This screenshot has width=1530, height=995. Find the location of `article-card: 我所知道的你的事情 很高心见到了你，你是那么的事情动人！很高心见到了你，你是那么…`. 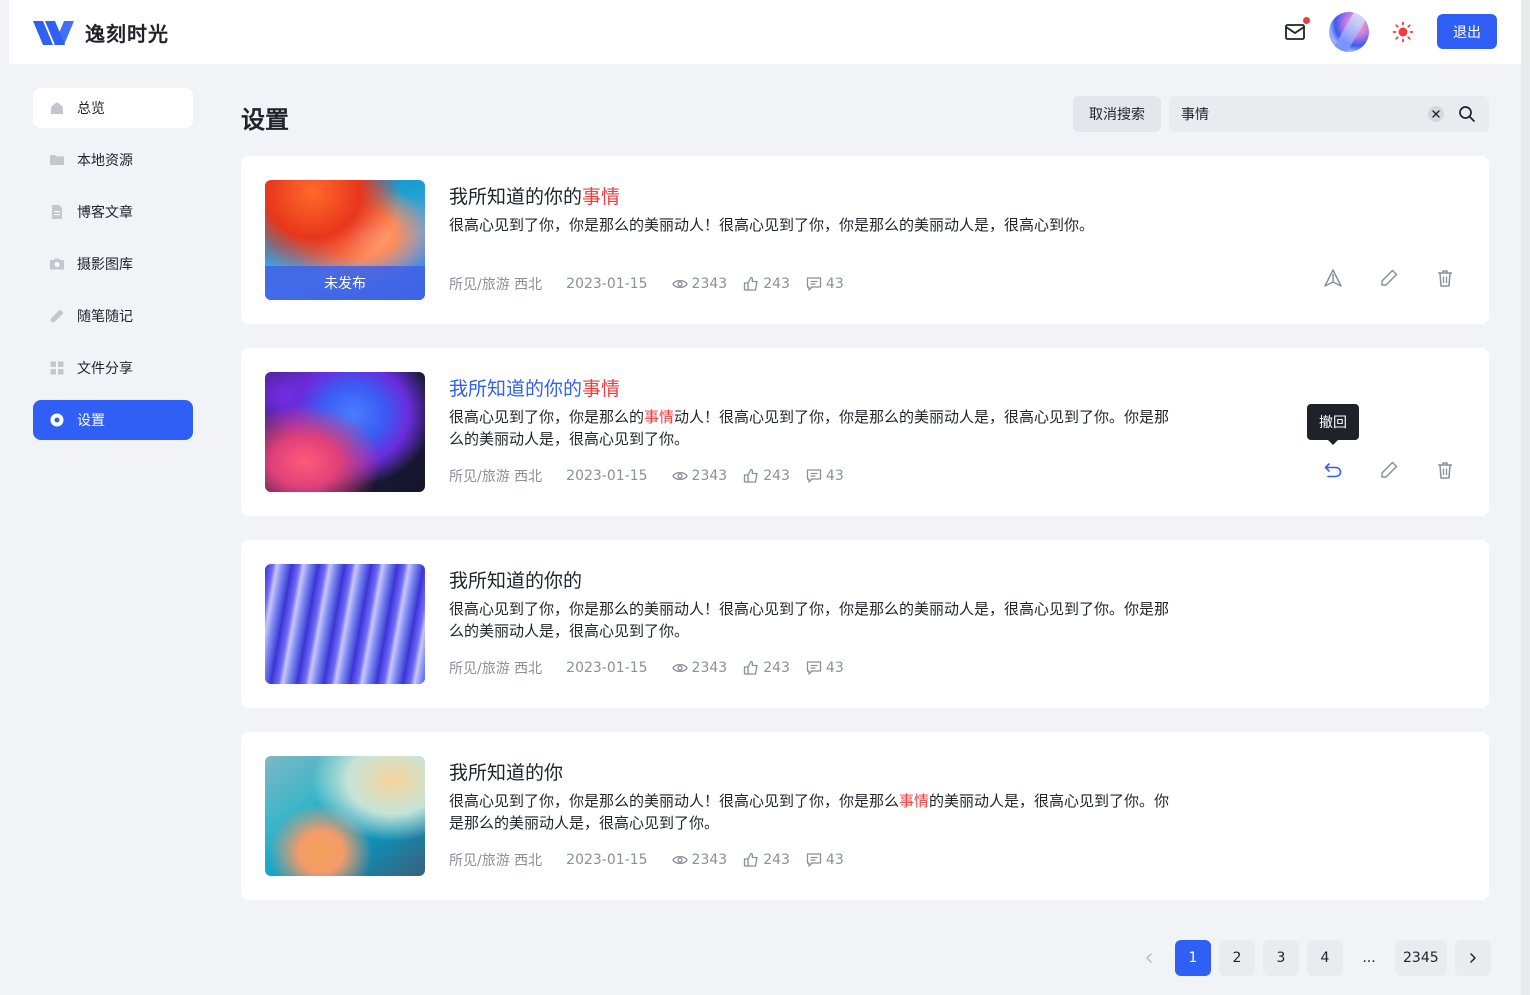

article-card: 我所知道的你的事情 很高心见到了你，你是那么的事情动人！很高心见到了你，你是那么… is located at coordinates (865, 432).